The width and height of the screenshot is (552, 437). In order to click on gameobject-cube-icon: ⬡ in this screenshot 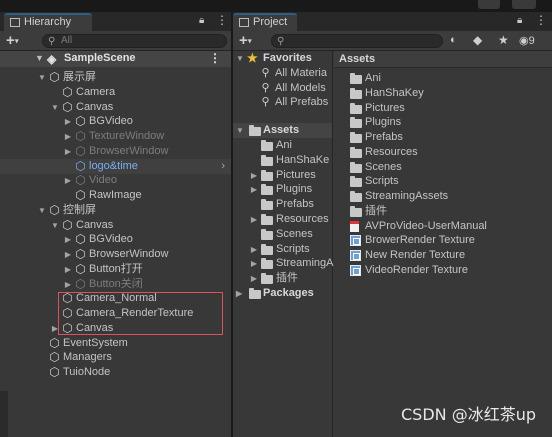, I will do `click(80, 239)`.